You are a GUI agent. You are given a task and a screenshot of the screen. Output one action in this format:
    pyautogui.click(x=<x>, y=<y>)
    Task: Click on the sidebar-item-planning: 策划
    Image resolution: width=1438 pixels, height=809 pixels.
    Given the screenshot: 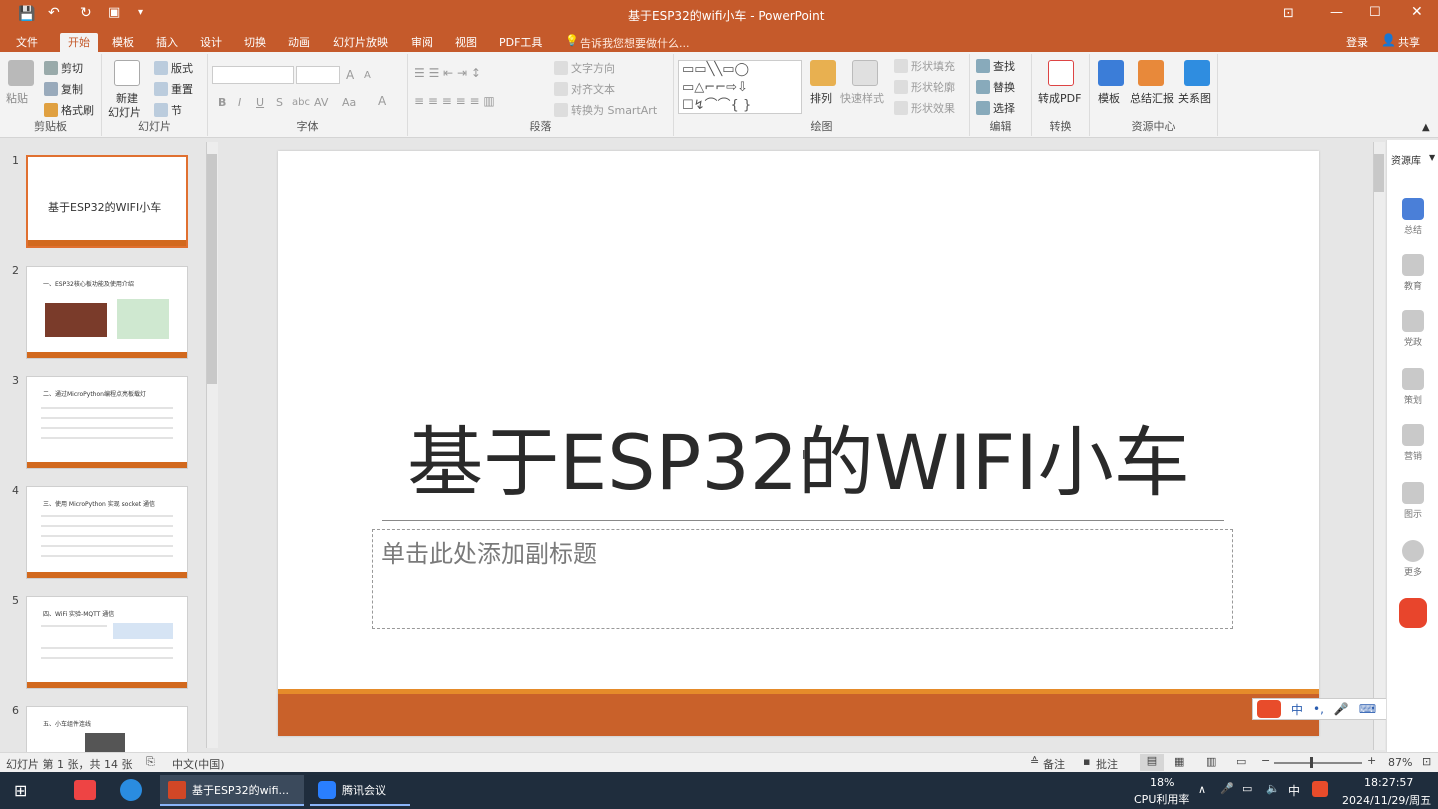 What is the action you would take?
    pyautogui.click(x=1412, y=387)
    